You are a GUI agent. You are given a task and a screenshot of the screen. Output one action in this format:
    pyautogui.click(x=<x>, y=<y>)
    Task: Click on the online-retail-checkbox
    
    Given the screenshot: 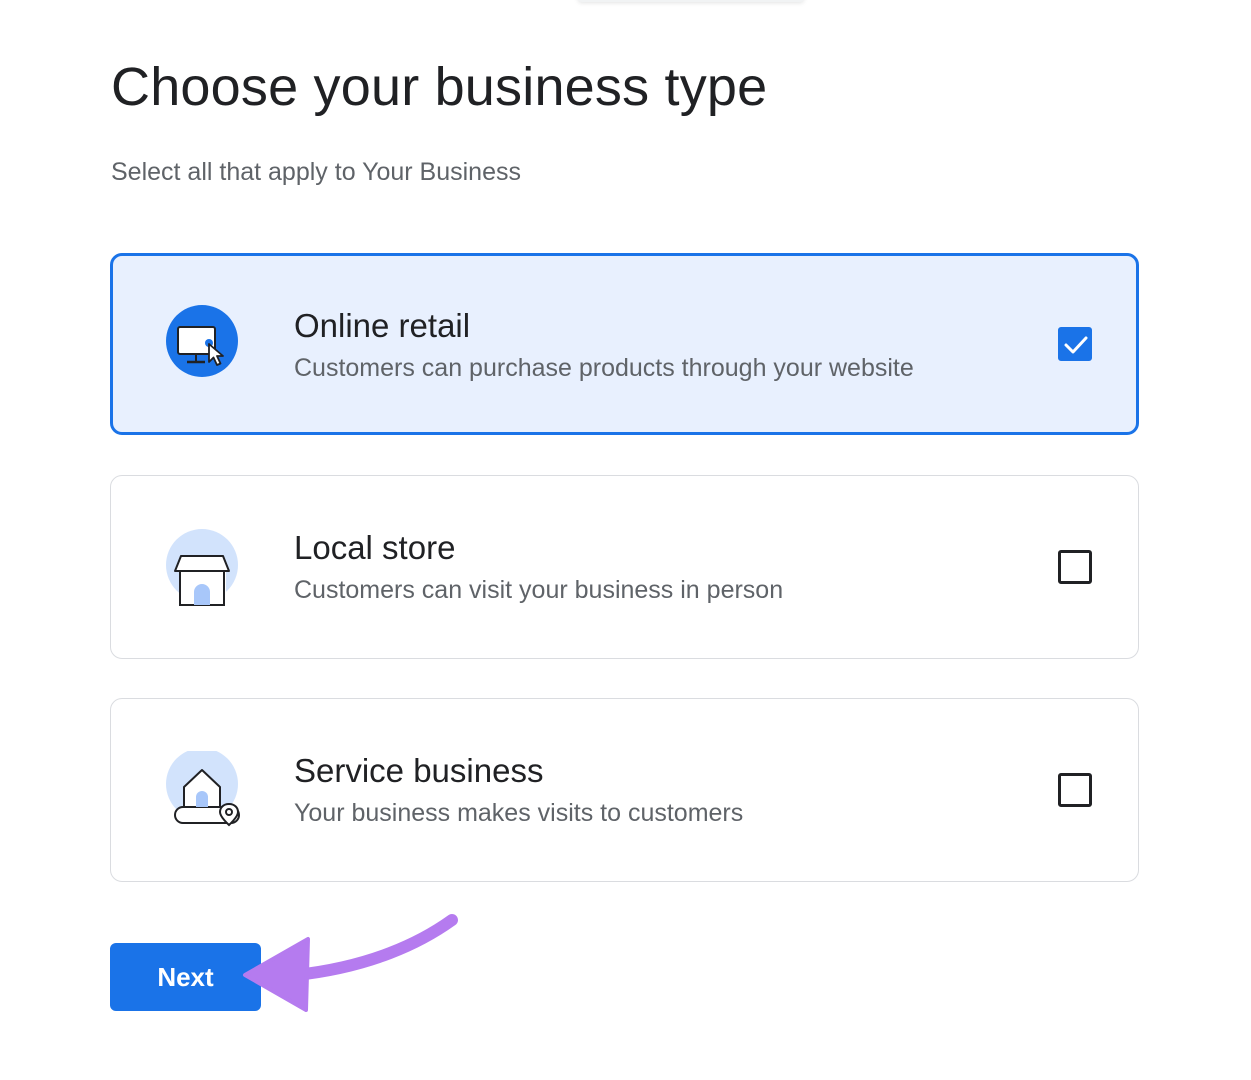 What is the action you would take?
    pyautogui.click(x=1075, y=344)
    